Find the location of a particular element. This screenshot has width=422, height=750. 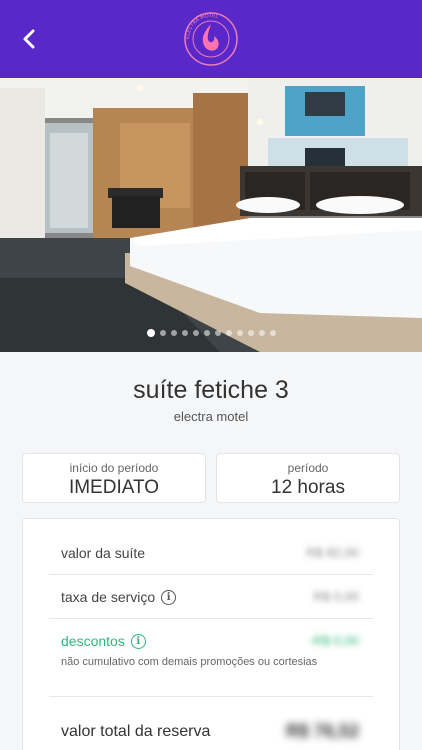

discounts-label-wrap: descontos i is located at coordinates (103, 641).